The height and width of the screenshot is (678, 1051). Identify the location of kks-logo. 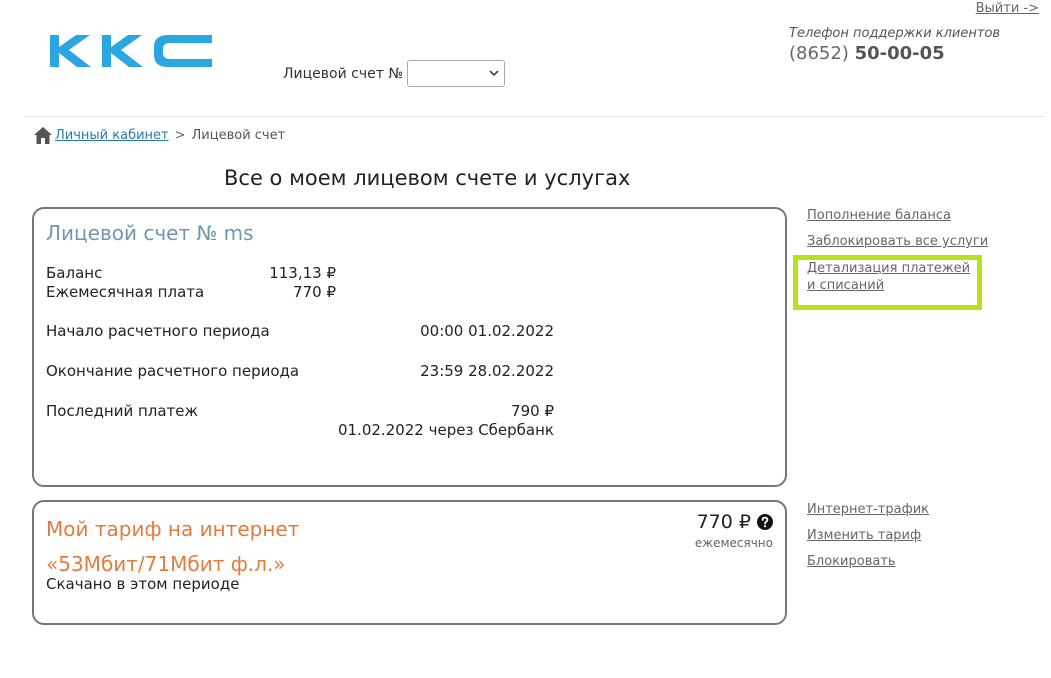
(131, 51).